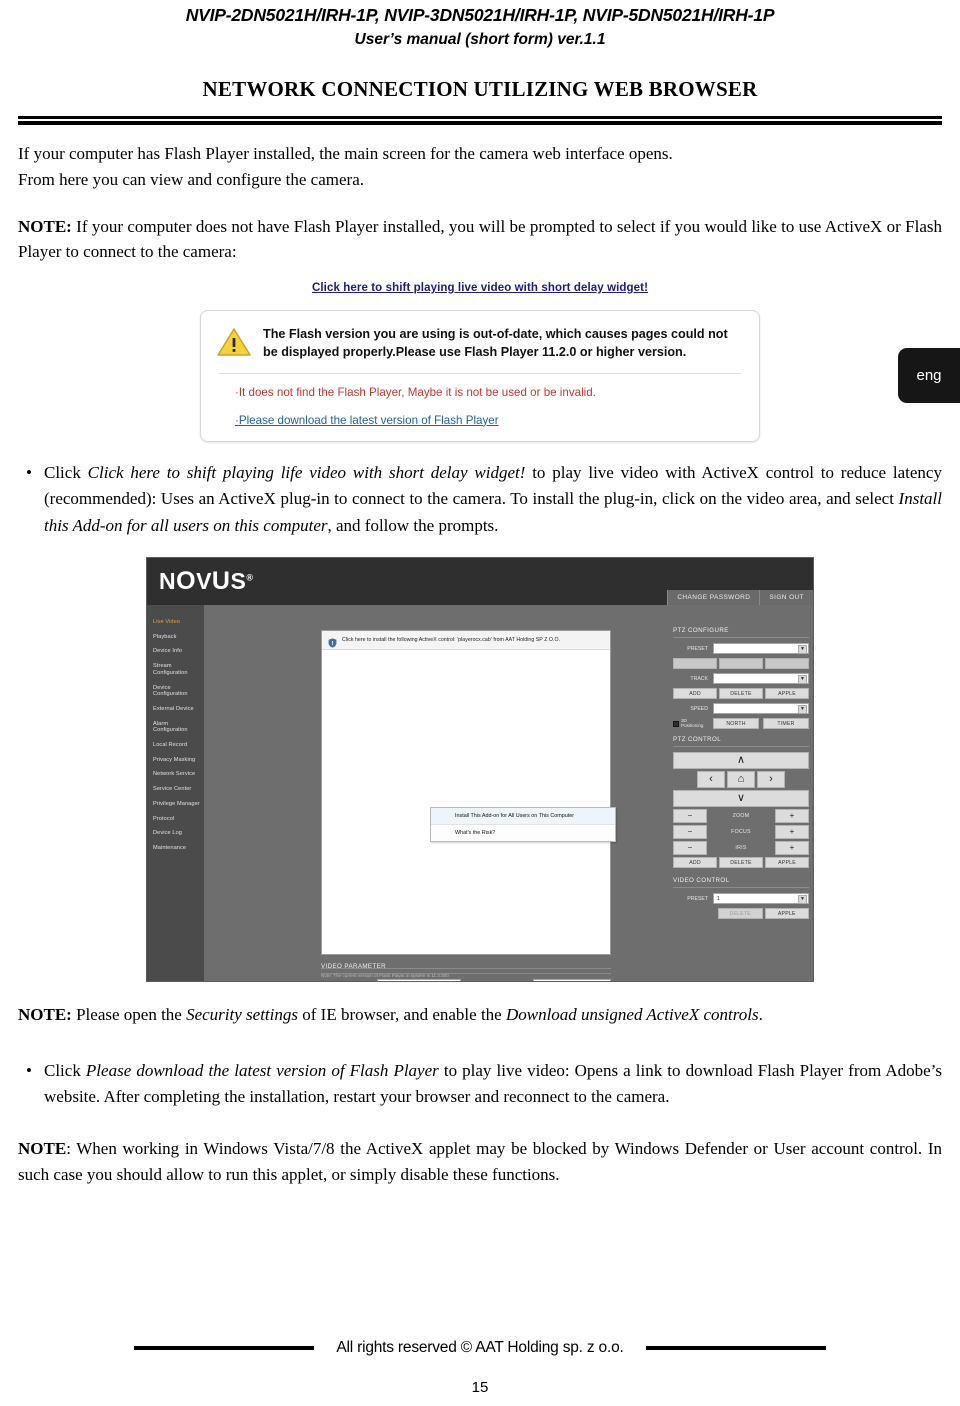  Describe the element at coordinates (786, 723) in the screenshot. I see `ptz-timer-button: TIMER` at that location.